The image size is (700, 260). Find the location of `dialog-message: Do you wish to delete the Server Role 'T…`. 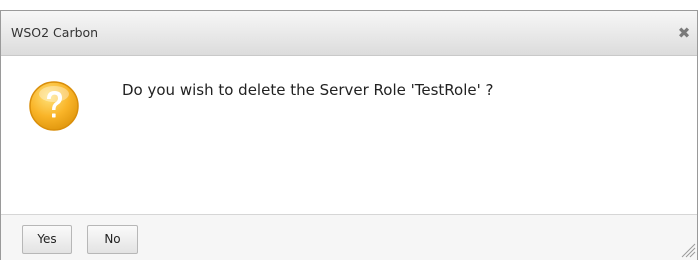

dialog-message: Do you wish to delete the Server Role 'T… is located at coordinates (308, 90).